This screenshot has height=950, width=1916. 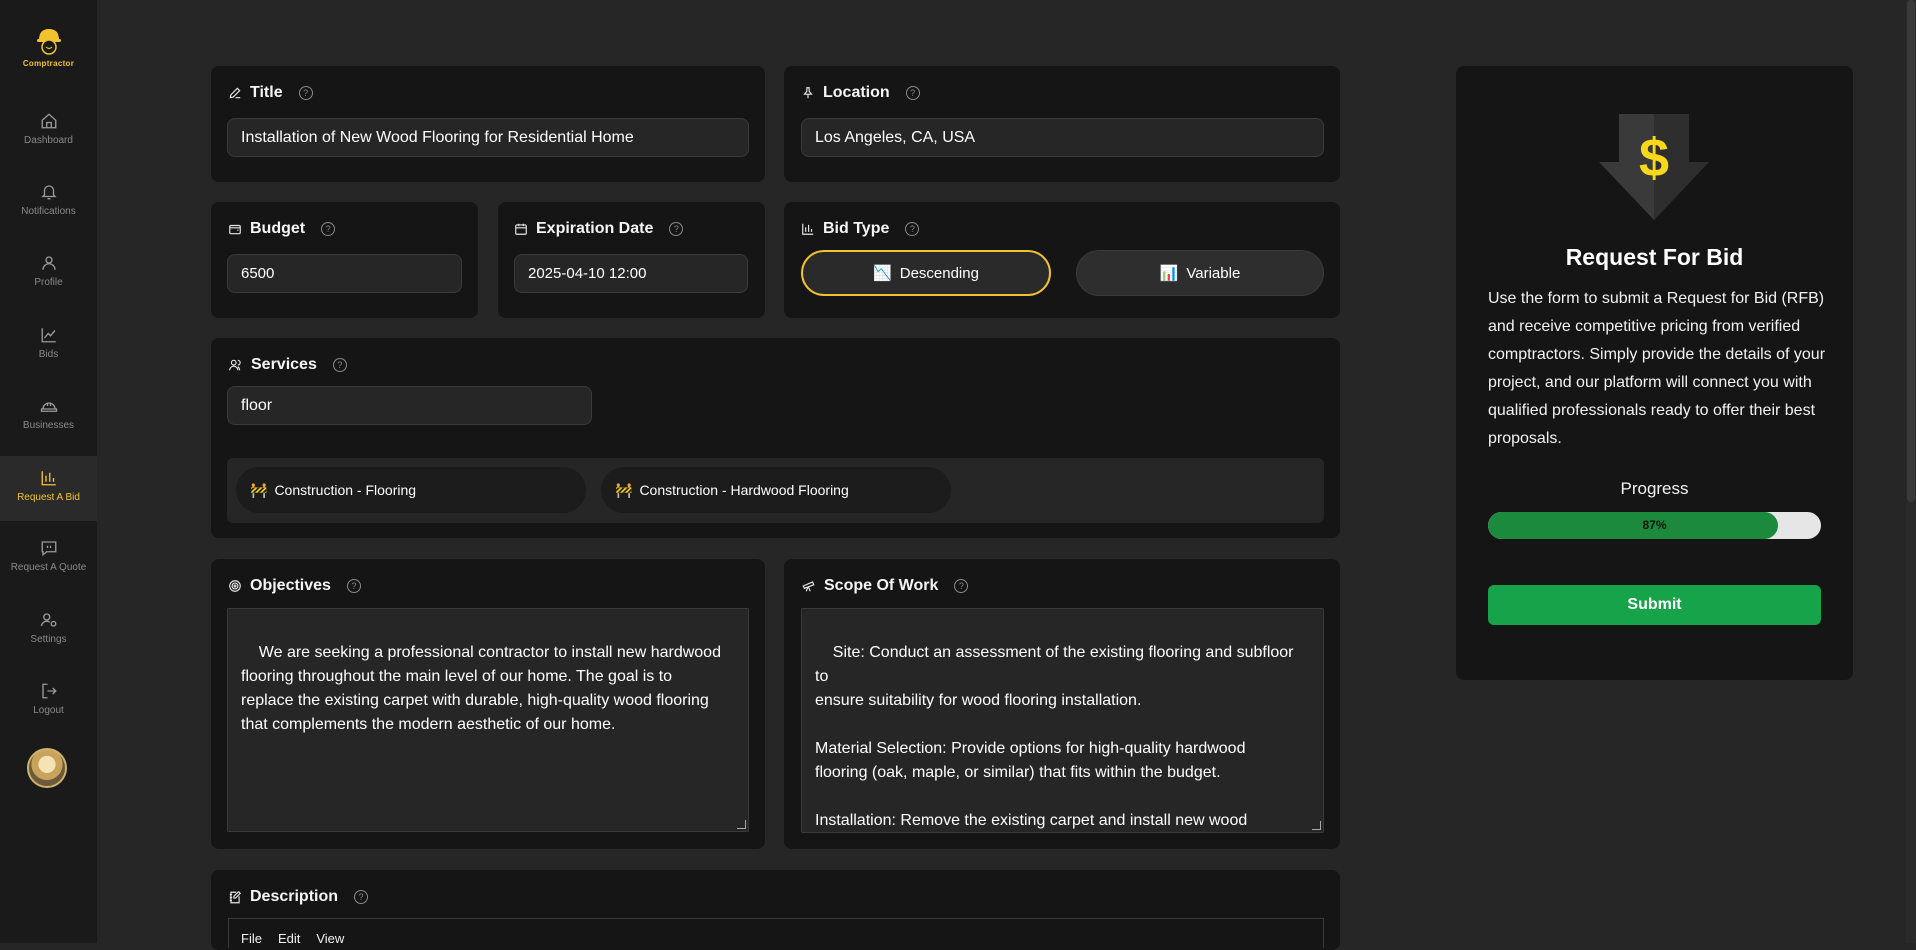 I want to click on location-header: Location ?, so click(x=860, y=93).